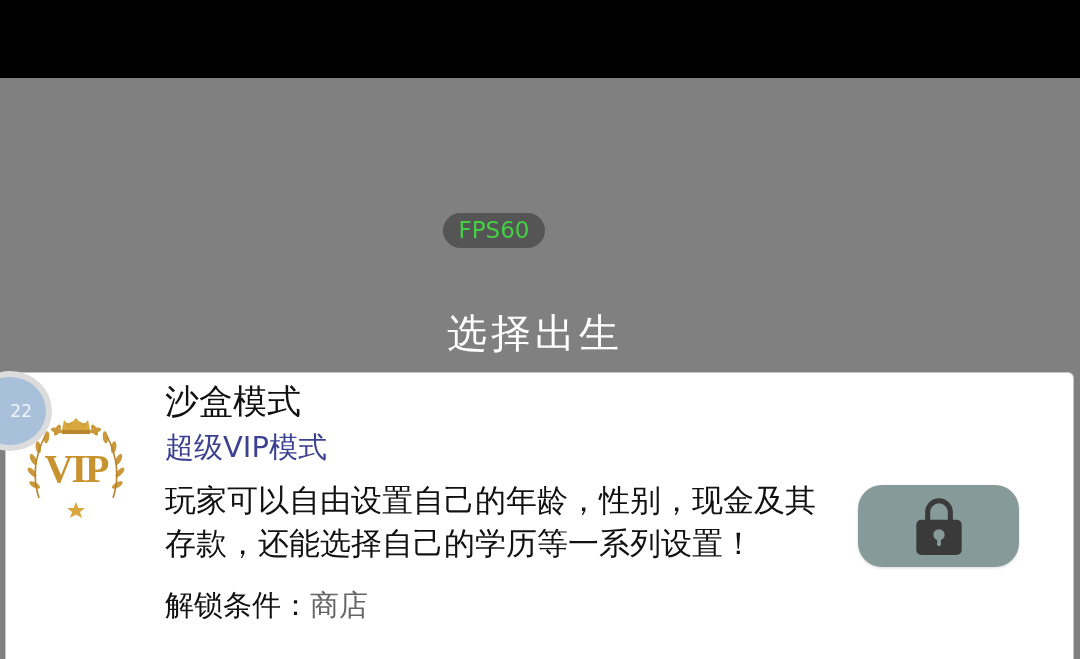  What do you see at coordinates (494, 230) in the screenshot?
I see `fps-counter: FPS60` at bounding box center [494, 230].